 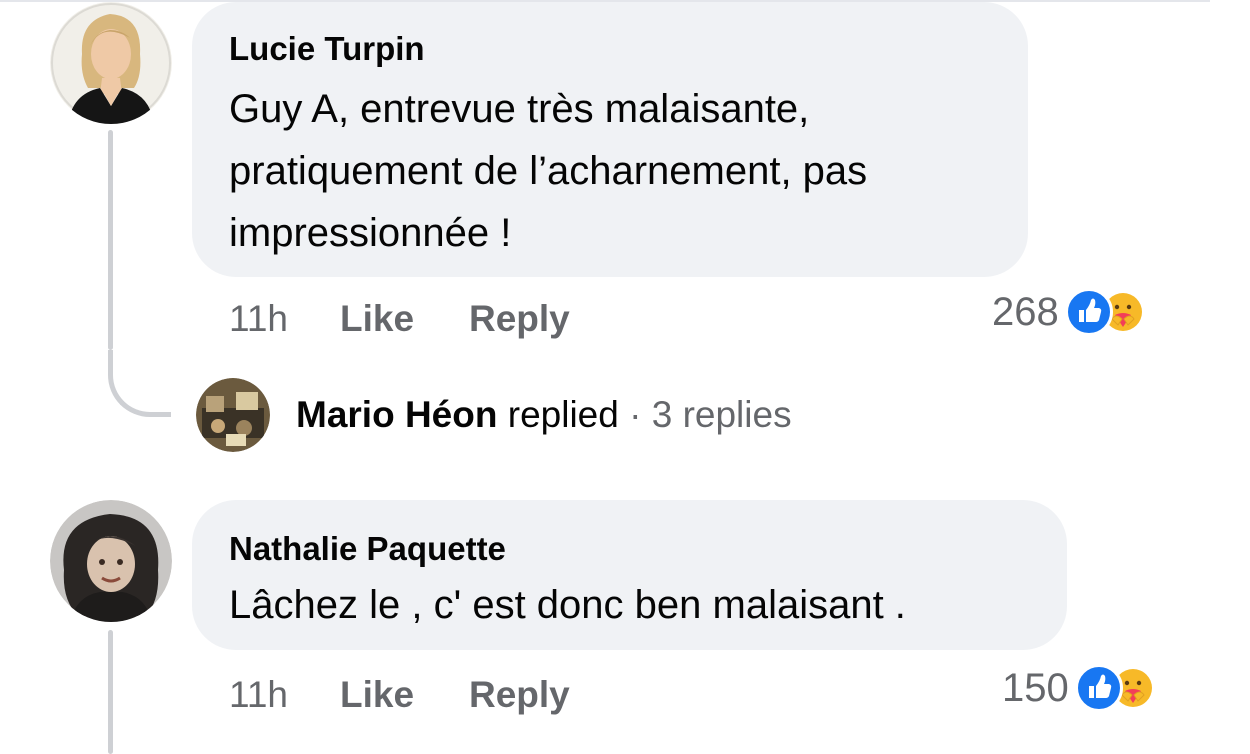 I want to click on reaction-summary: 268, so click(x=1069, y=312).